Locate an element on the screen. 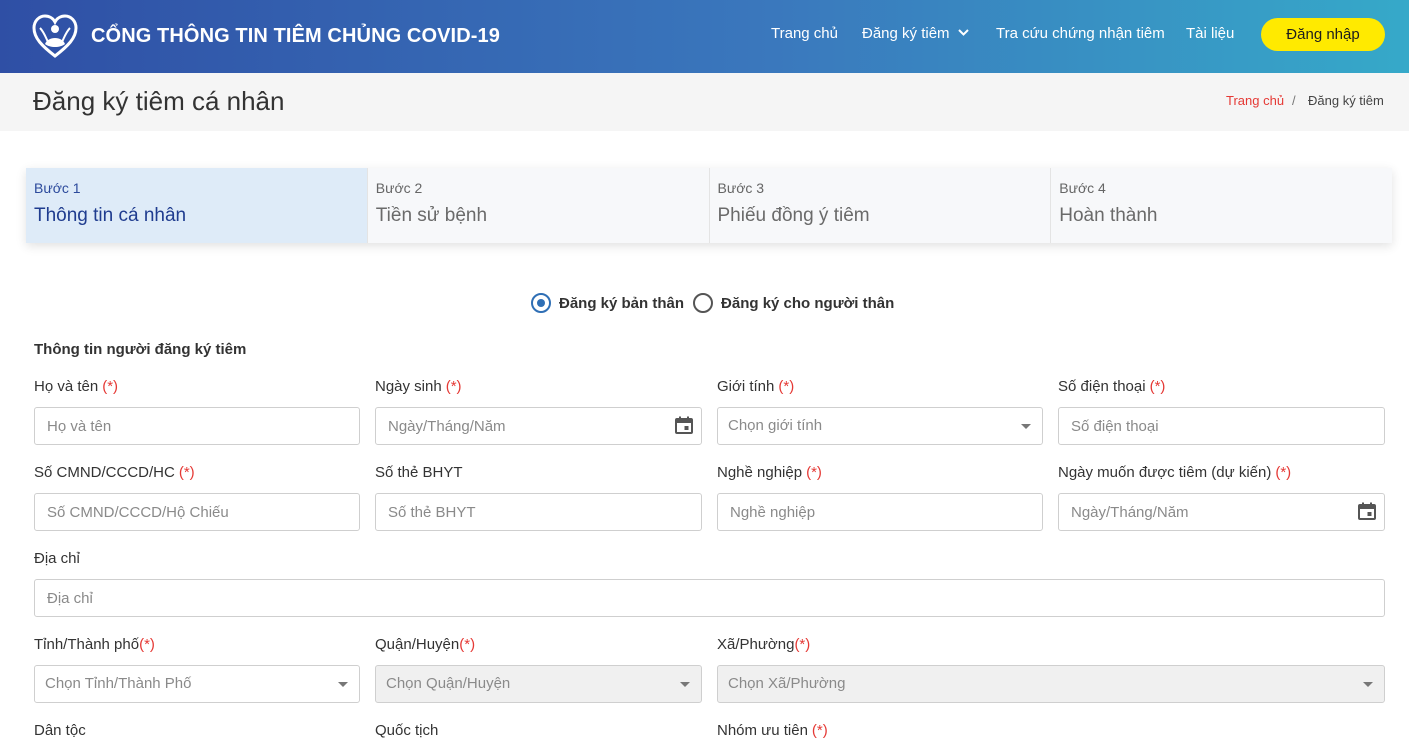 Image resolution: width=1409 pixels, height=739 pixels. dob-label: Ngày sinh (*) is located at coordinates (418, 386).